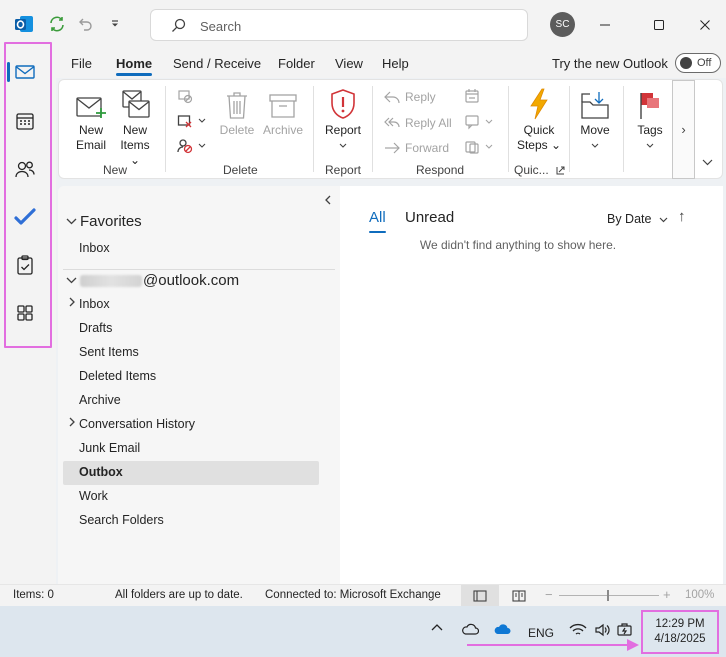 The width and height of the screenshot is (726, 657). What do you see at coordinates (137, 424) in the screenshot?
I see `folder-conversation-history: Conversation History` at bounding box center [137, 424].